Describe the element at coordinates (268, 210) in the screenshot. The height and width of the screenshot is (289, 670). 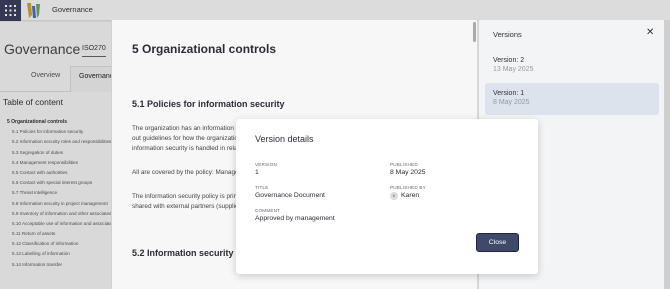
I see `comment-label: COMMENT` at that location.